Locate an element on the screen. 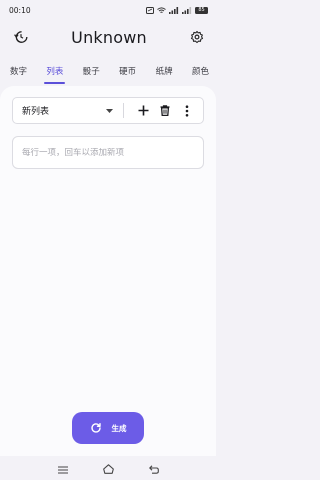 The height and width of the screenshot is (480, 320). refresh-icon is located at coordinates (95, 428).